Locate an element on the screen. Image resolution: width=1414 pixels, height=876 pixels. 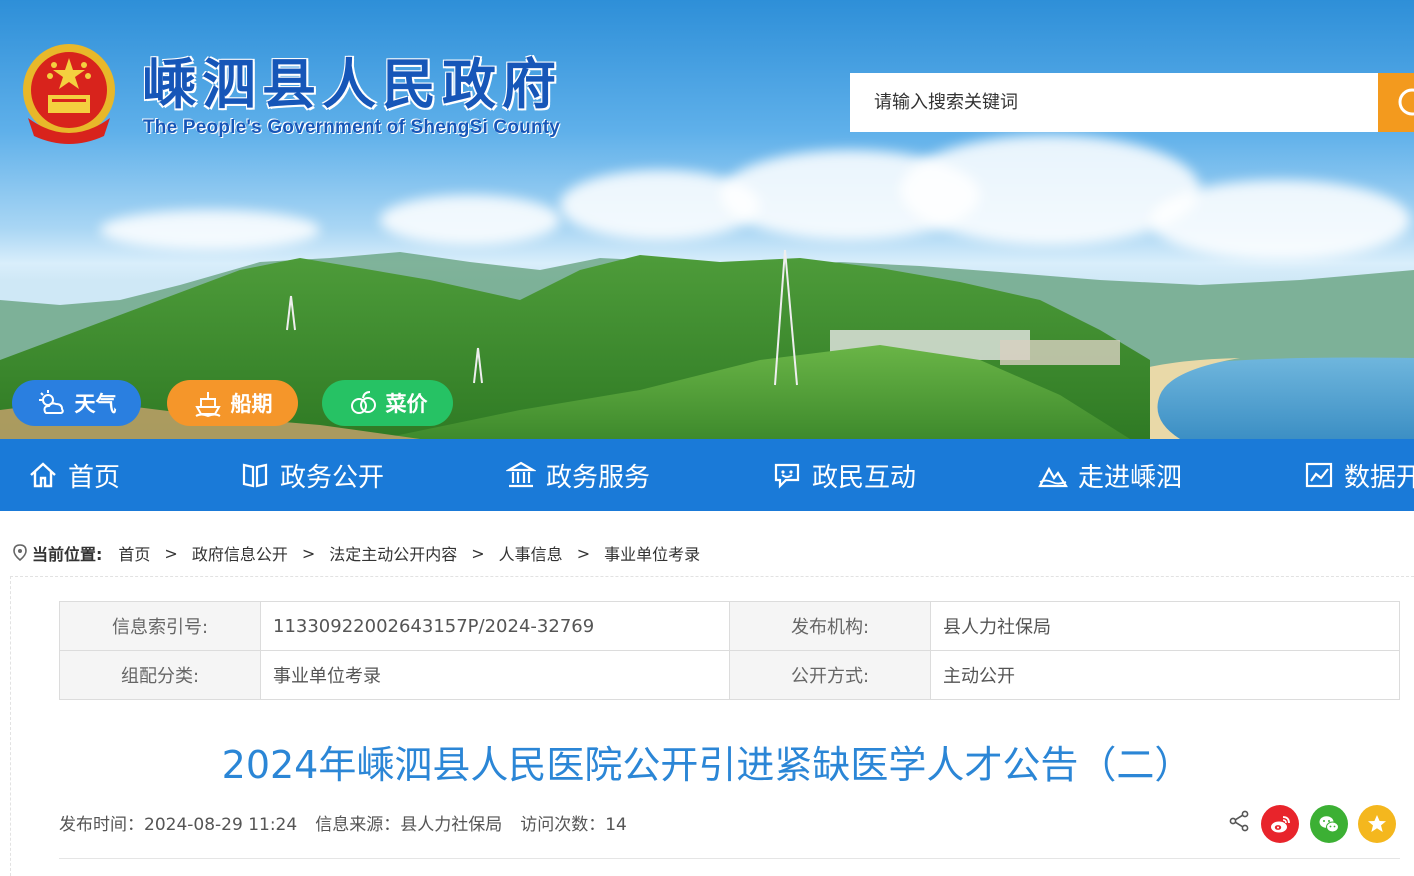
search-button is located at coordinates (1396, 102).